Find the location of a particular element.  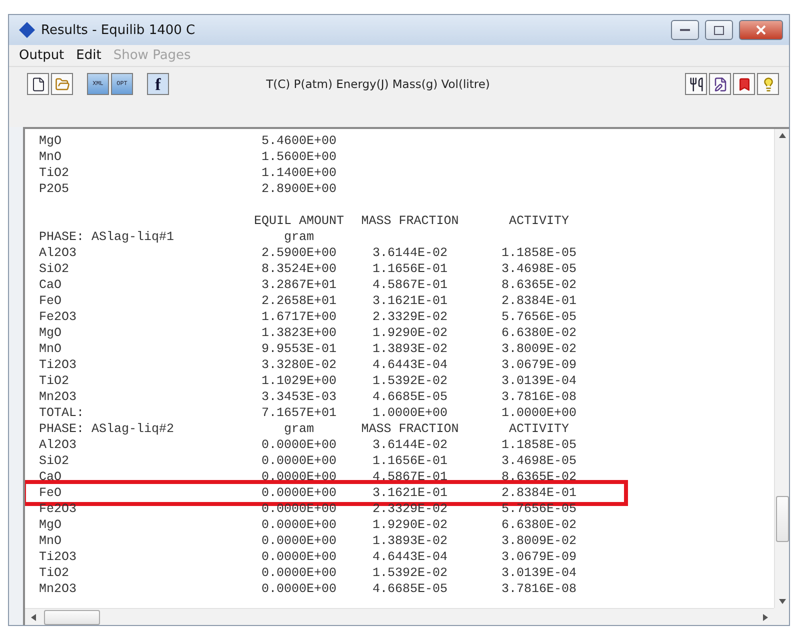

value-cell: 3.8009E-02 is located at coordinates (538, 349).